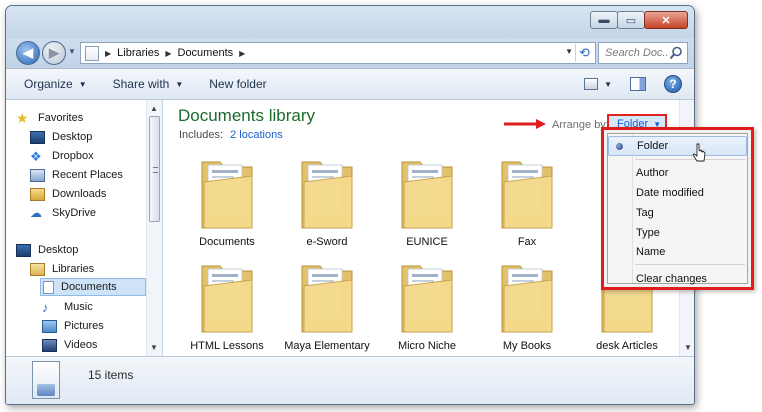  I want to click on menu-item-label: Tag, so click(645, 213).